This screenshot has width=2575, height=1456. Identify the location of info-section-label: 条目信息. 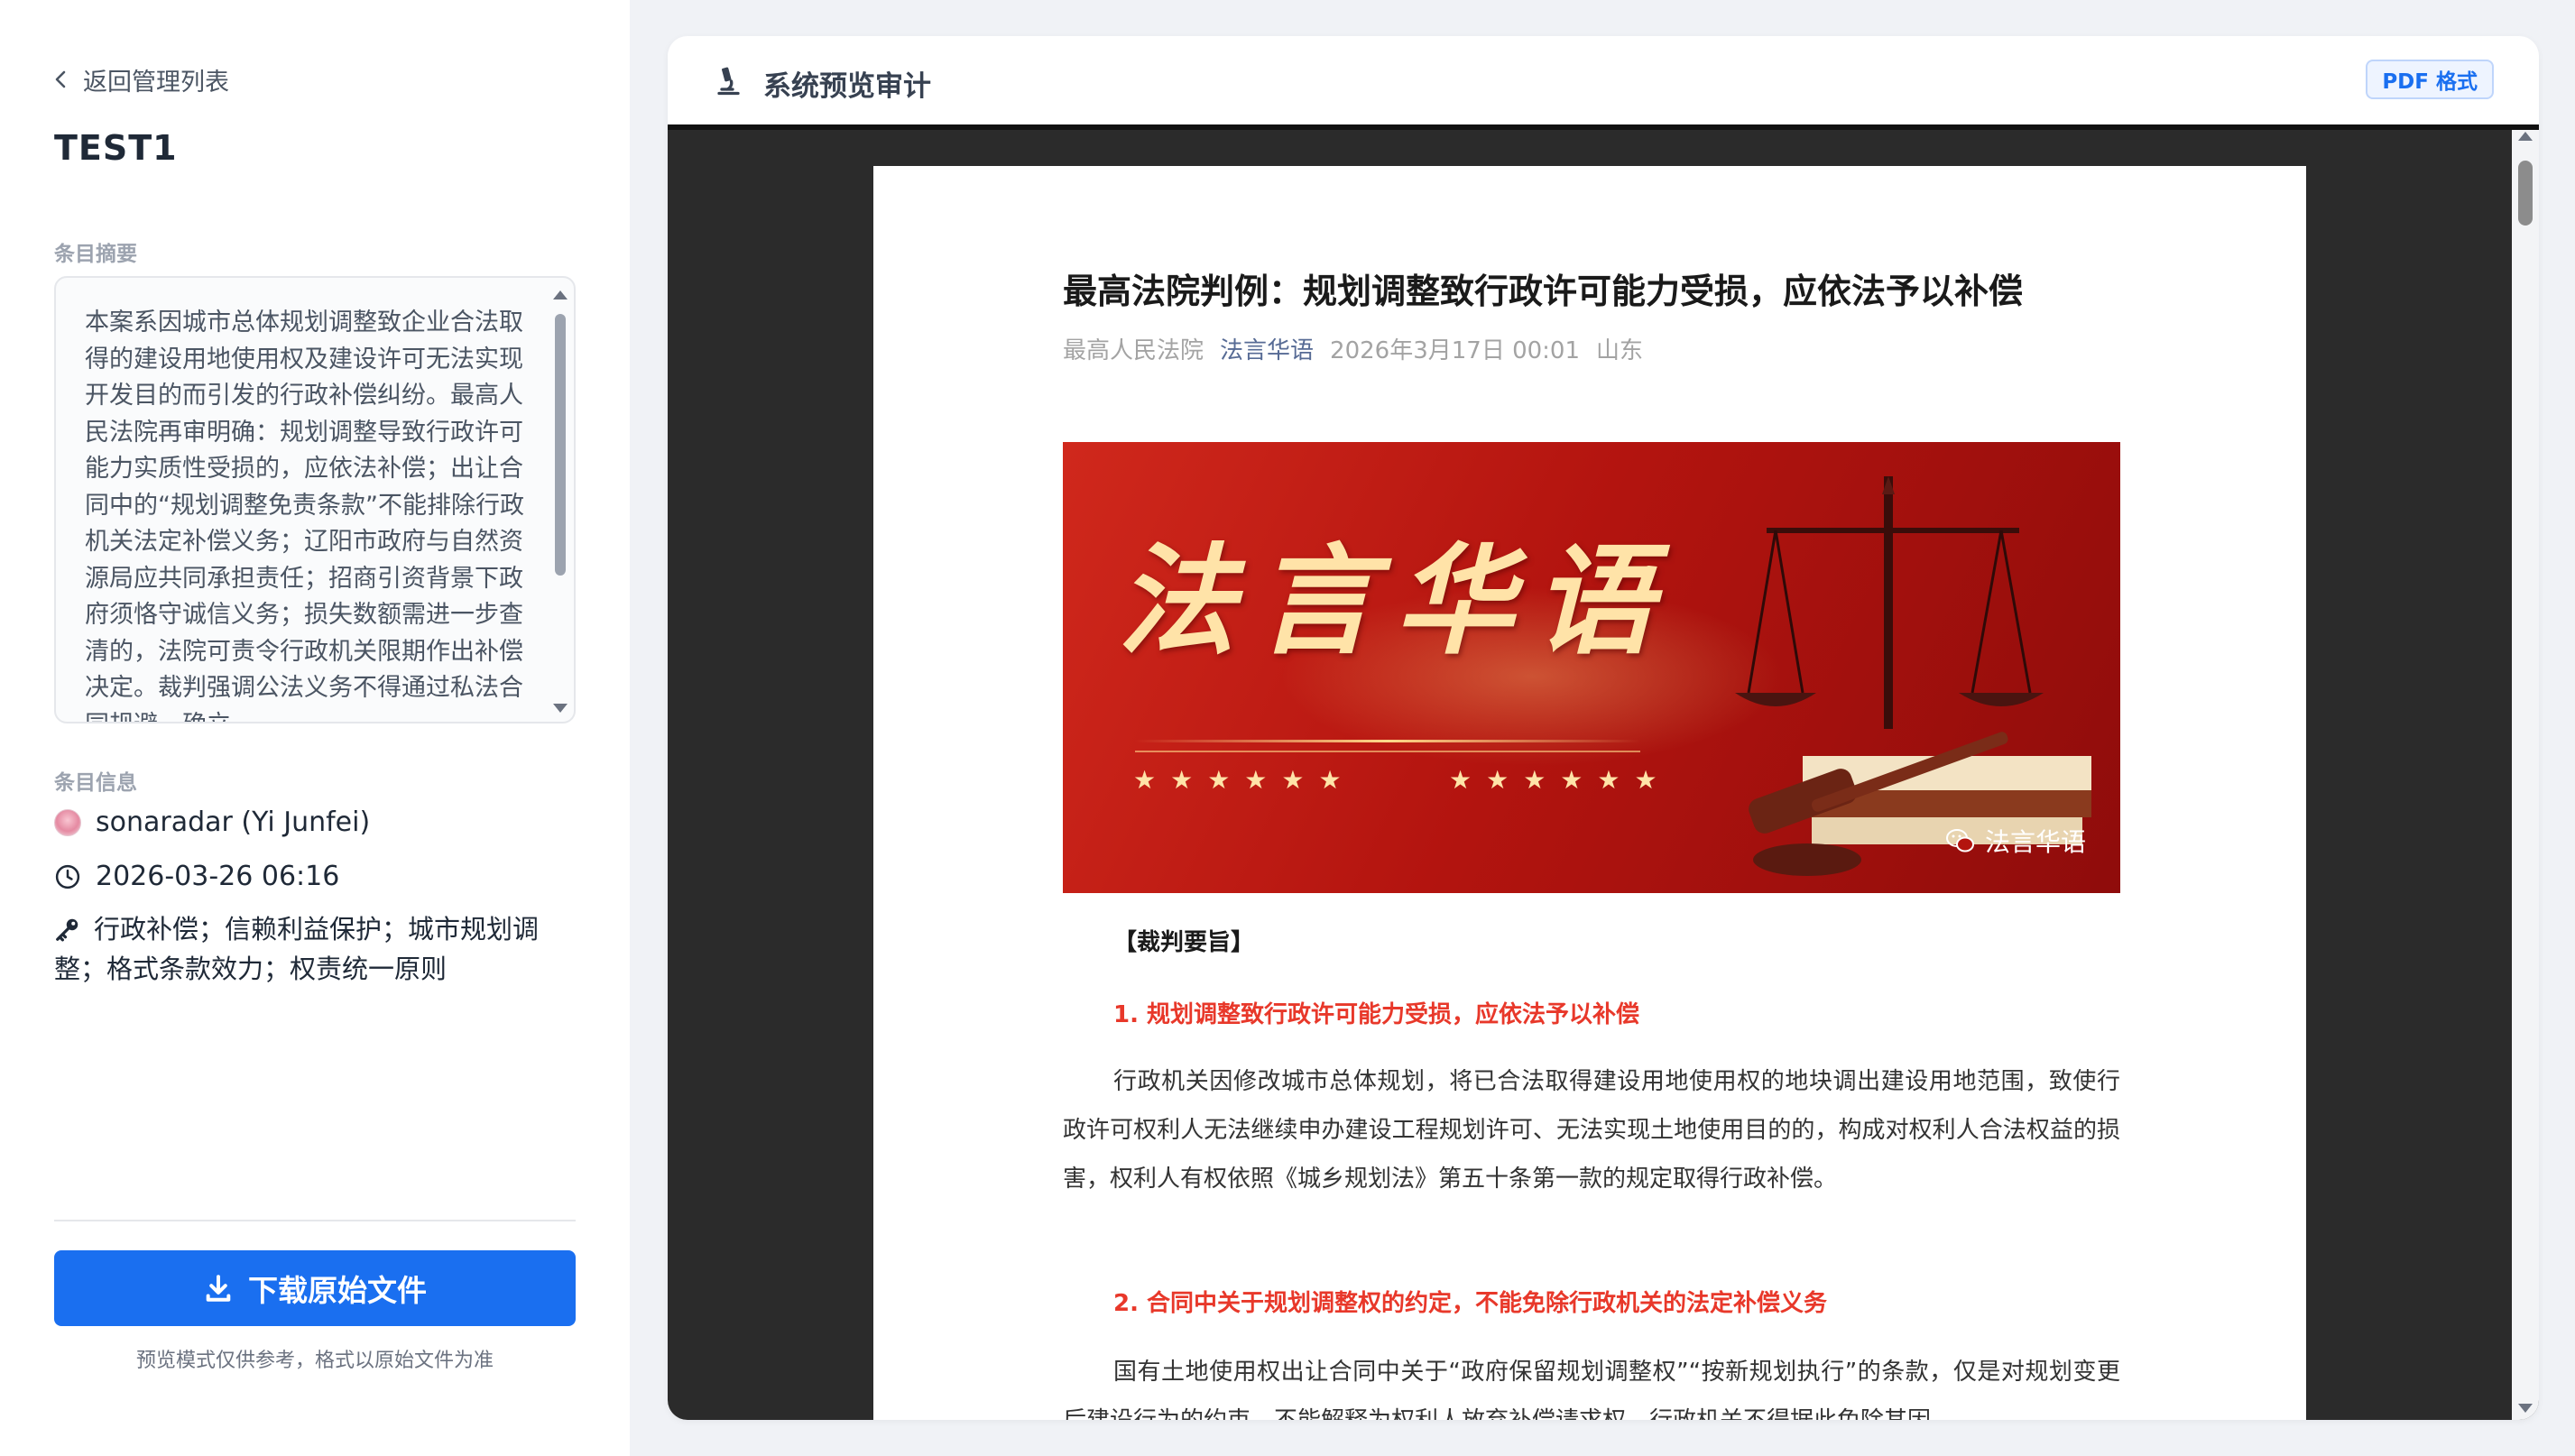
(95, 783).